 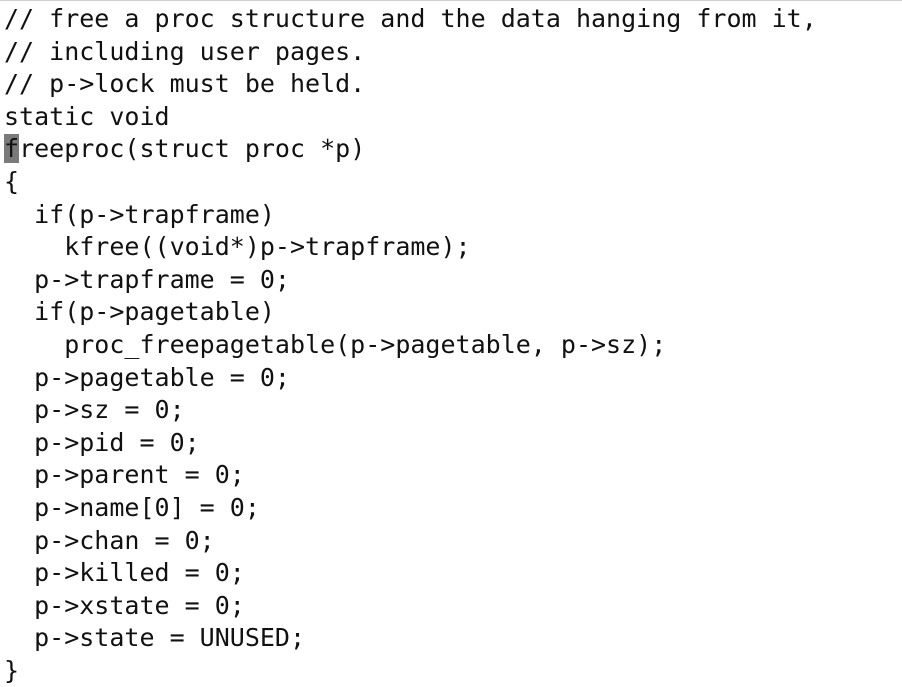 What do you see at coordinates (147, 377) in the screenshot?
I see `code-line-12: p->pagetable = 0;` at bounding box center [147, 377].